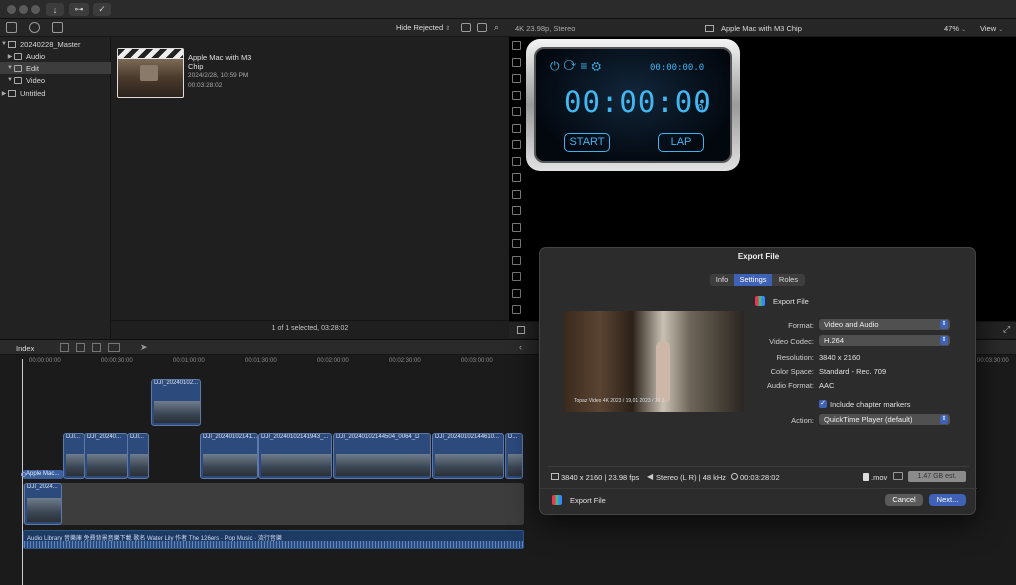 The width and height of the screenshot is (1016, 585). Describe the element at coordinates (423, 27) in the screenshot. I see `hide-rejected-menu: Hide Rejected ⇕` at that location.